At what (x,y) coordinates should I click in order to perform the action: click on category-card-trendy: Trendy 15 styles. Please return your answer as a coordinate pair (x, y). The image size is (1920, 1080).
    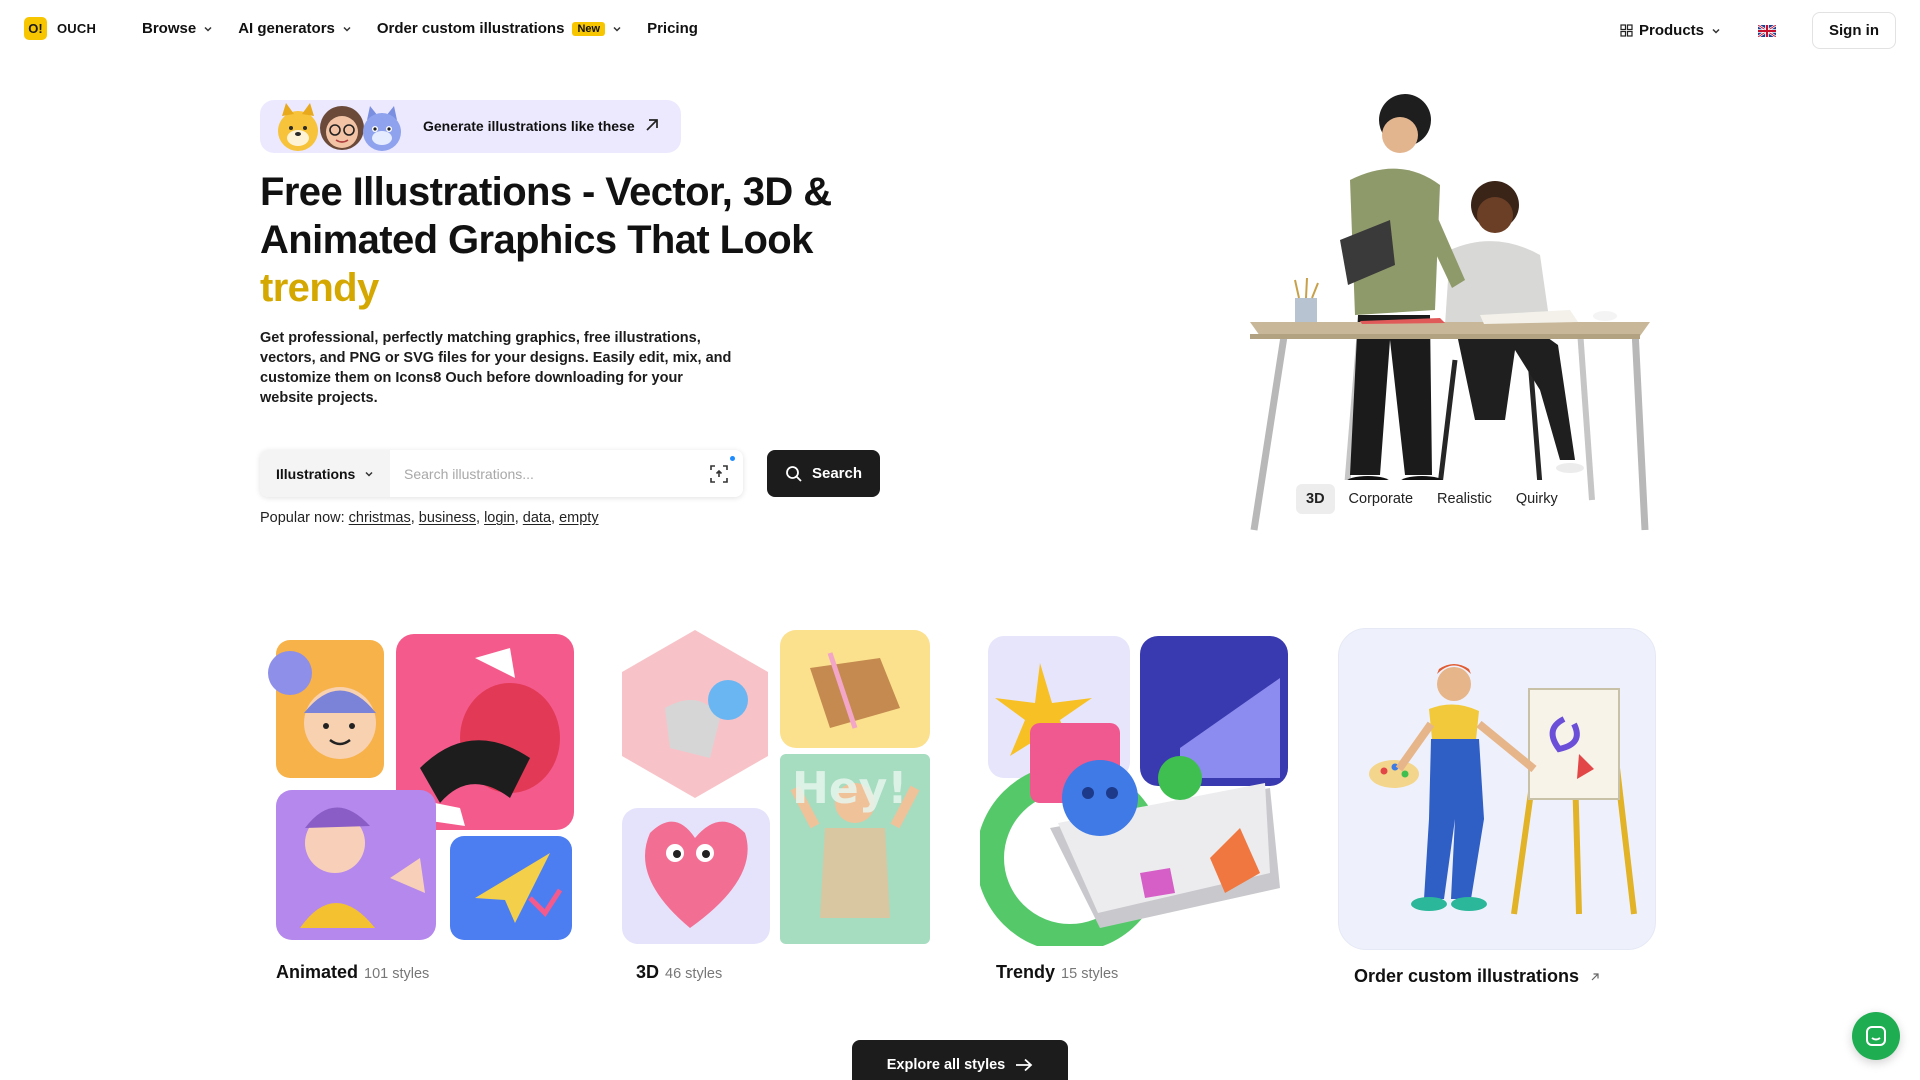
    Looking at the image, I should click on (1137, 805).